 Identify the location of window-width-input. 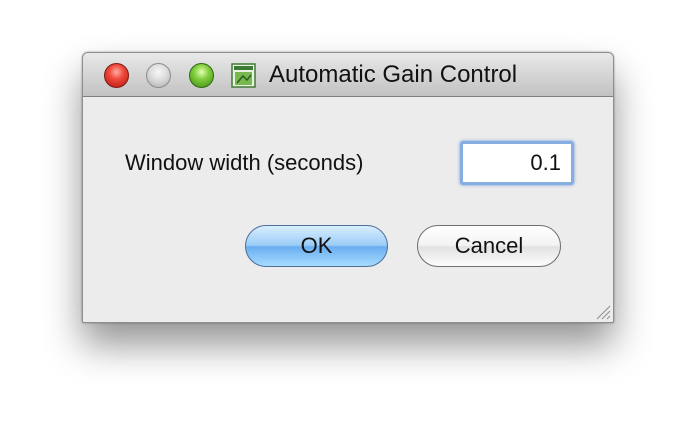
(517, 163).